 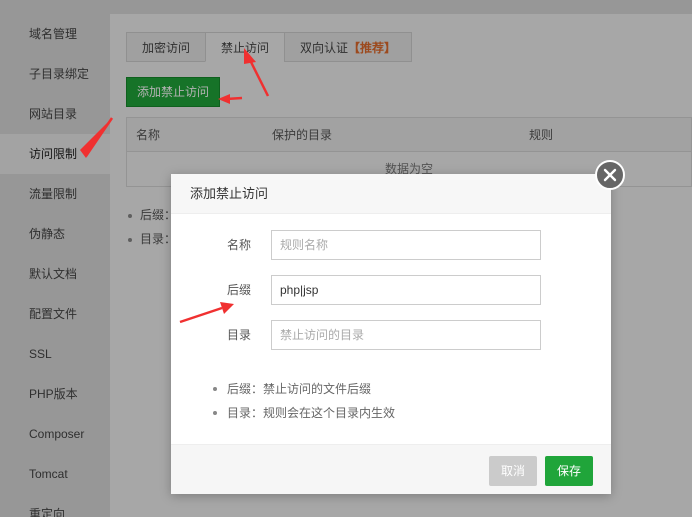 I want to click on dir-label: 目录, so click(x=238, y=335).